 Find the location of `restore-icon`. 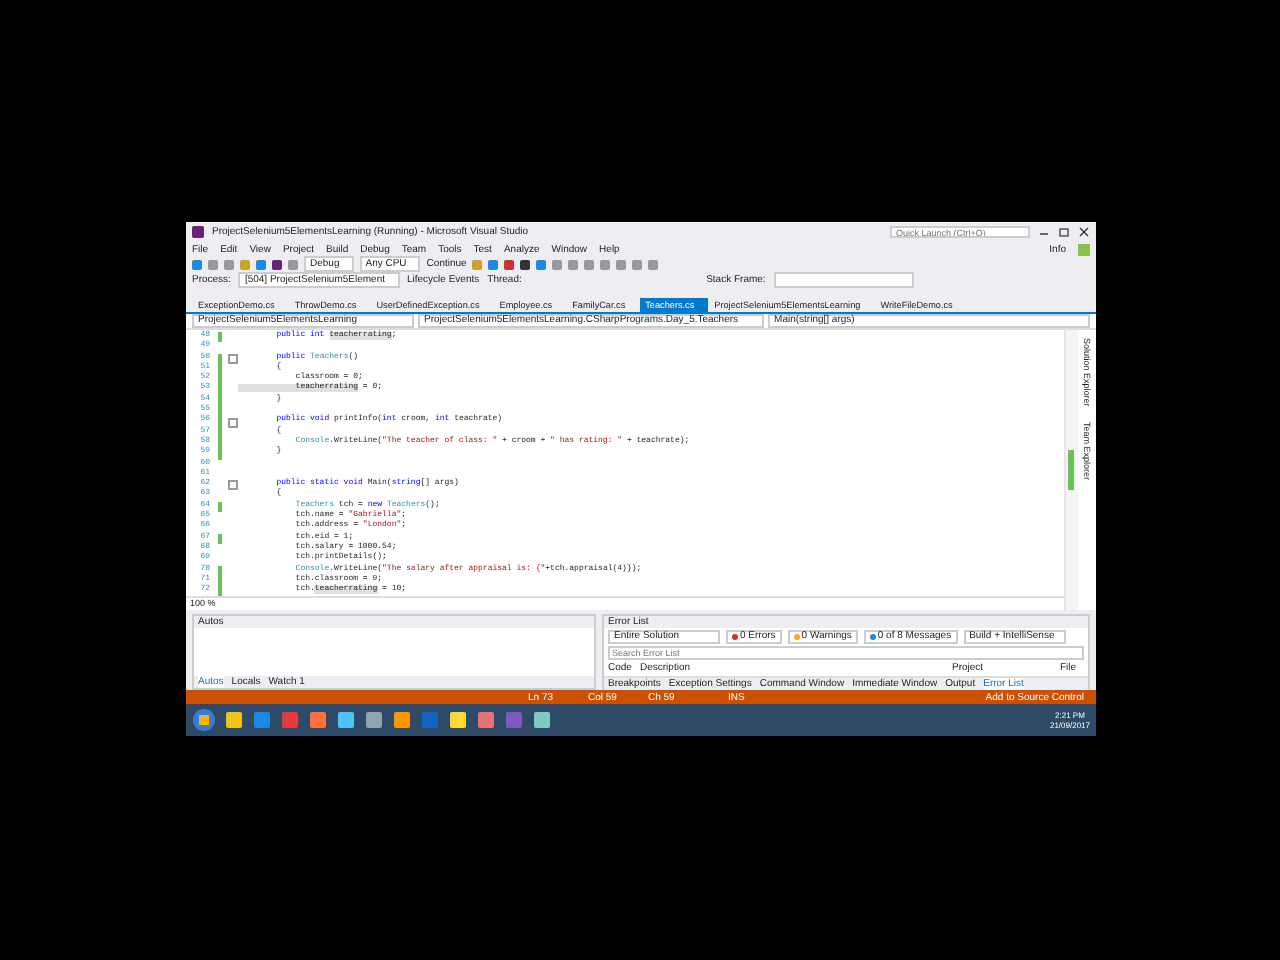

restore-icon is located at coordinates (1064, 232).